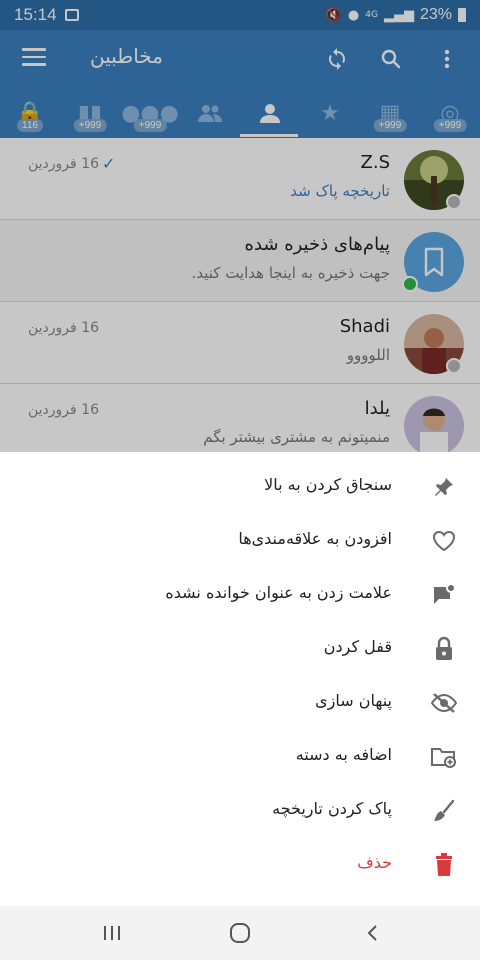 The width and height of the screenshot is (480, 960). I want to click on battery-percent: 23%, so click(435, 14).